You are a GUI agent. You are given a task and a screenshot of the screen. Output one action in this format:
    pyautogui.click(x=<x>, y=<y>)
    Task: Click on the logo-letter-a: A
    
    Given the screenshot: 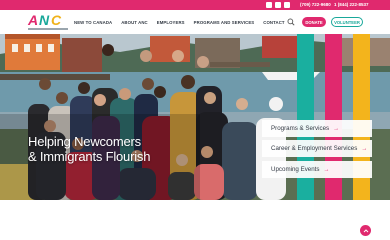 What is the action you would take?
    pyautogui.click(x=33, y=20)
    